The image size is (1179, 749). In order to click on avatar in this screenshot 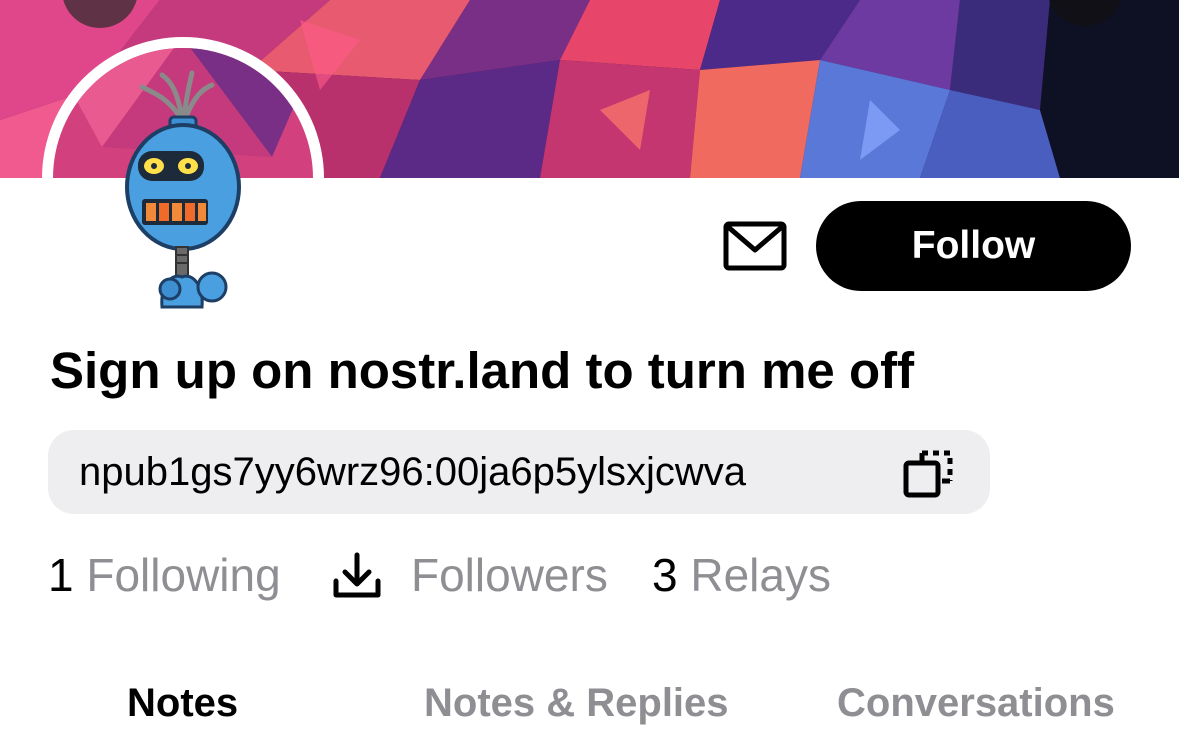, I will do `click(183, 178)`.